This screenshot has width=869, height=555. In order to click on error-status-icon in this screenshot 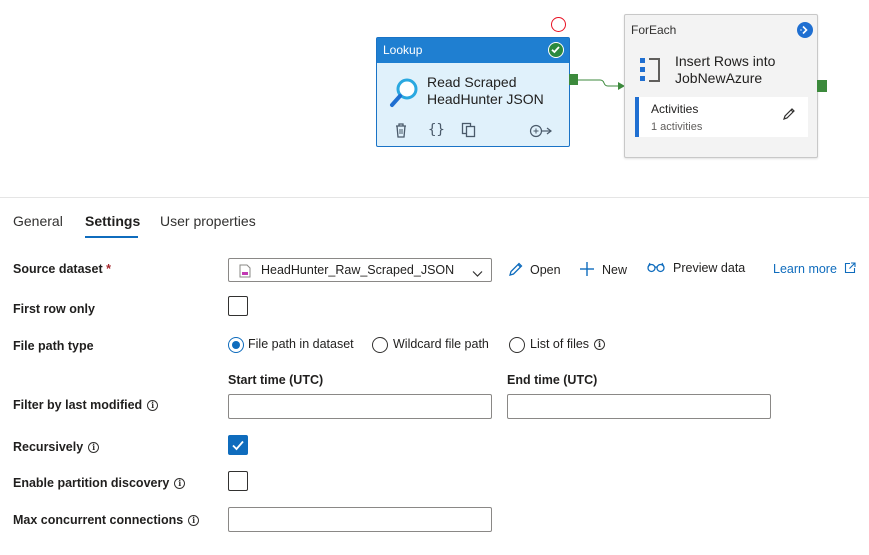, I will do `click(558, 24)`.